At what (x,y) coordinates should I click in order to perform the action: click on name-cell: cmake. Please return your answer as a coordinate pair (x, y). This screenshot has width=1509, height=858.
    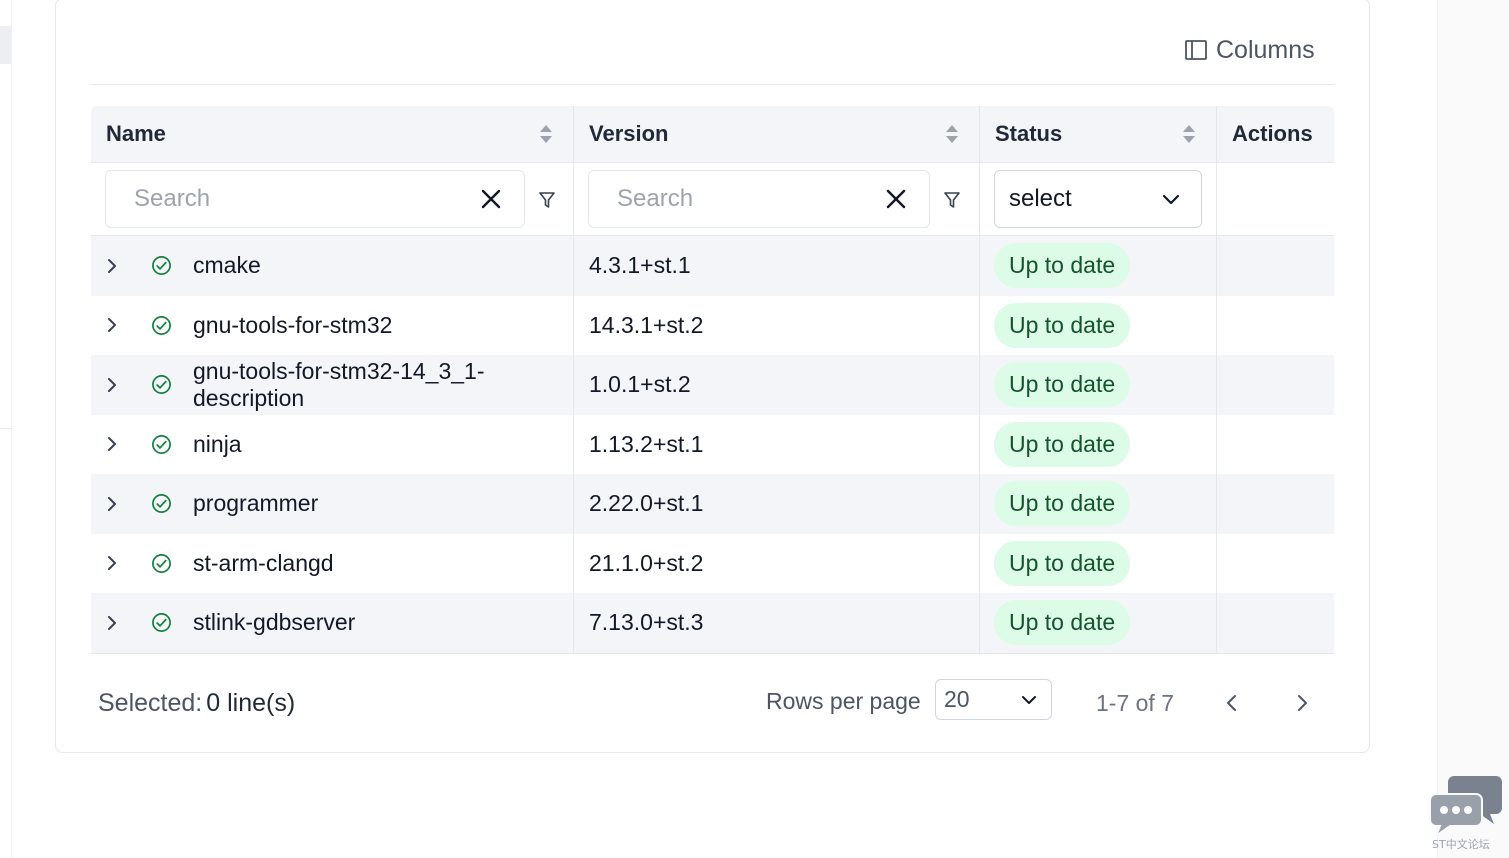
    Looking at the image, I should click on (332, 266).